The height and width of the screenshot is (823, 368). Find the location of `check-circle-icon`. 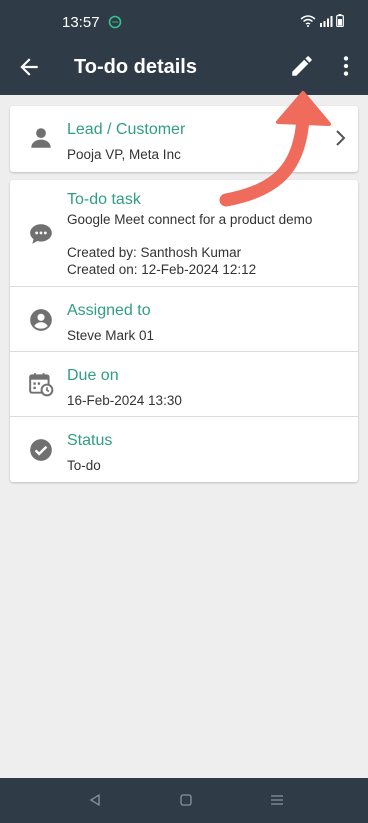

check-circle-icon is located at coordinates (41, 450).